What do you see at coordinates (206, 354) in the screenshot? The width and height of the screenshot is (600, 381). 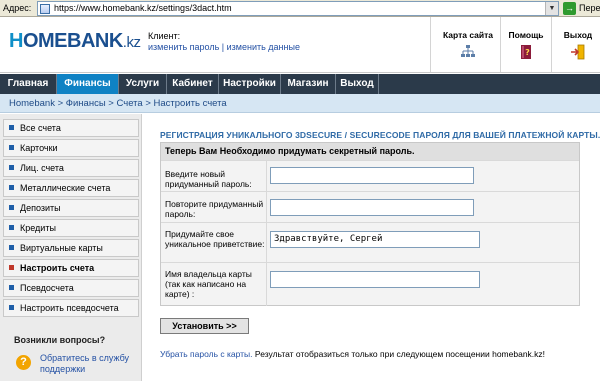 I see `remove-password-link: Убрать пароль с карты.` at bounding box center [206, 354].